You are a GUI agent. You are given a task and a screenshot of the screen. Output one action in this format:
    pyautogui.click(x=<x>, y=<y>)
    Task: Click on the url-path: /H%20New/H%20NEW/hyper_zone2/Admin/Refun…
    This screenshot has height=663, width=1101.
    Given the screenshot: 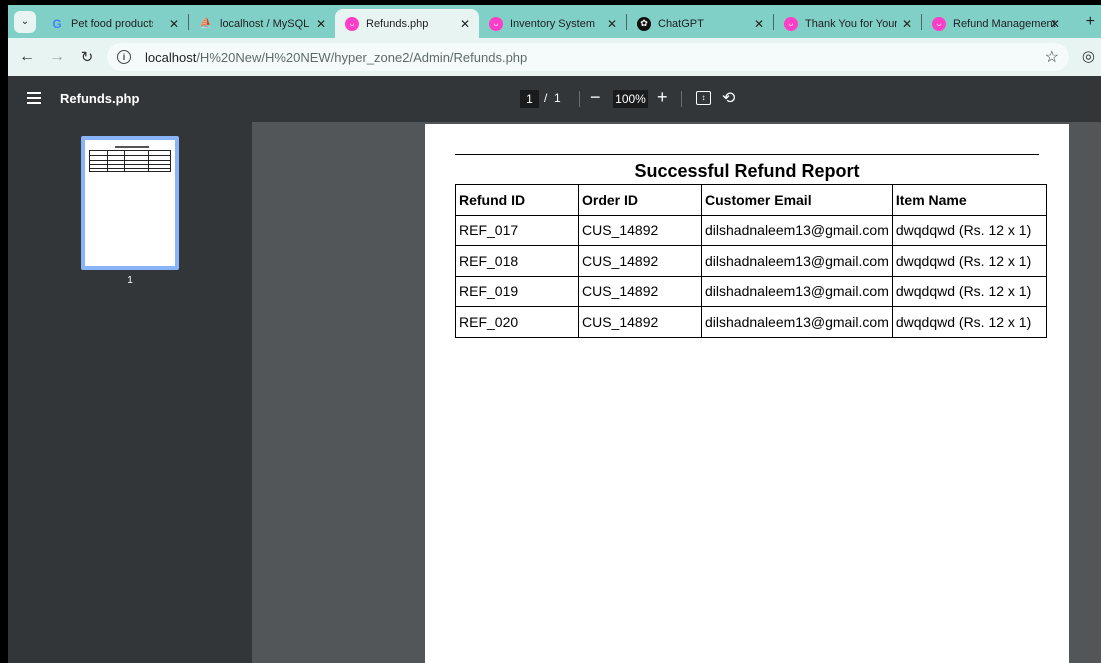 What is the action you would take?
    pyautogui.click(x=362, y=57)
    